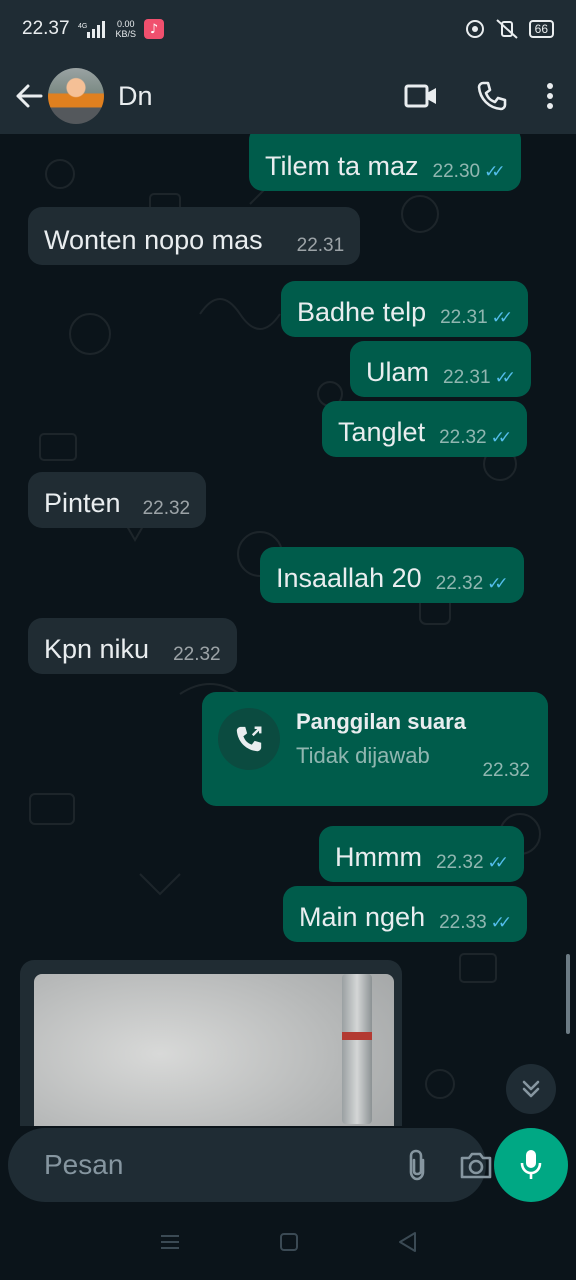  I want to click on system-back-icon, so click(407, 1242).